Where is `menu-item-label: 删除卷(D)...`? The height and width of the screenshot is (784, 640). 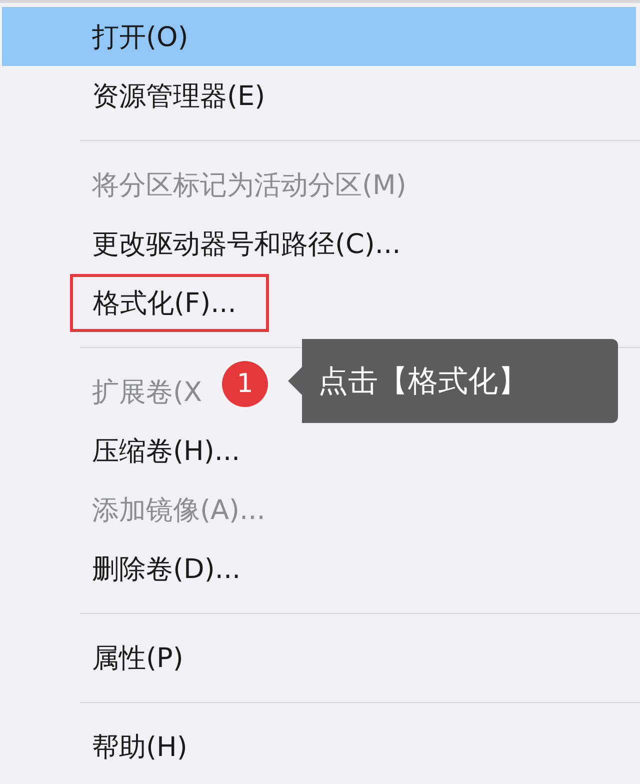 menu-item-label: 删除卷(D)... is located at coordinates (166, 569).